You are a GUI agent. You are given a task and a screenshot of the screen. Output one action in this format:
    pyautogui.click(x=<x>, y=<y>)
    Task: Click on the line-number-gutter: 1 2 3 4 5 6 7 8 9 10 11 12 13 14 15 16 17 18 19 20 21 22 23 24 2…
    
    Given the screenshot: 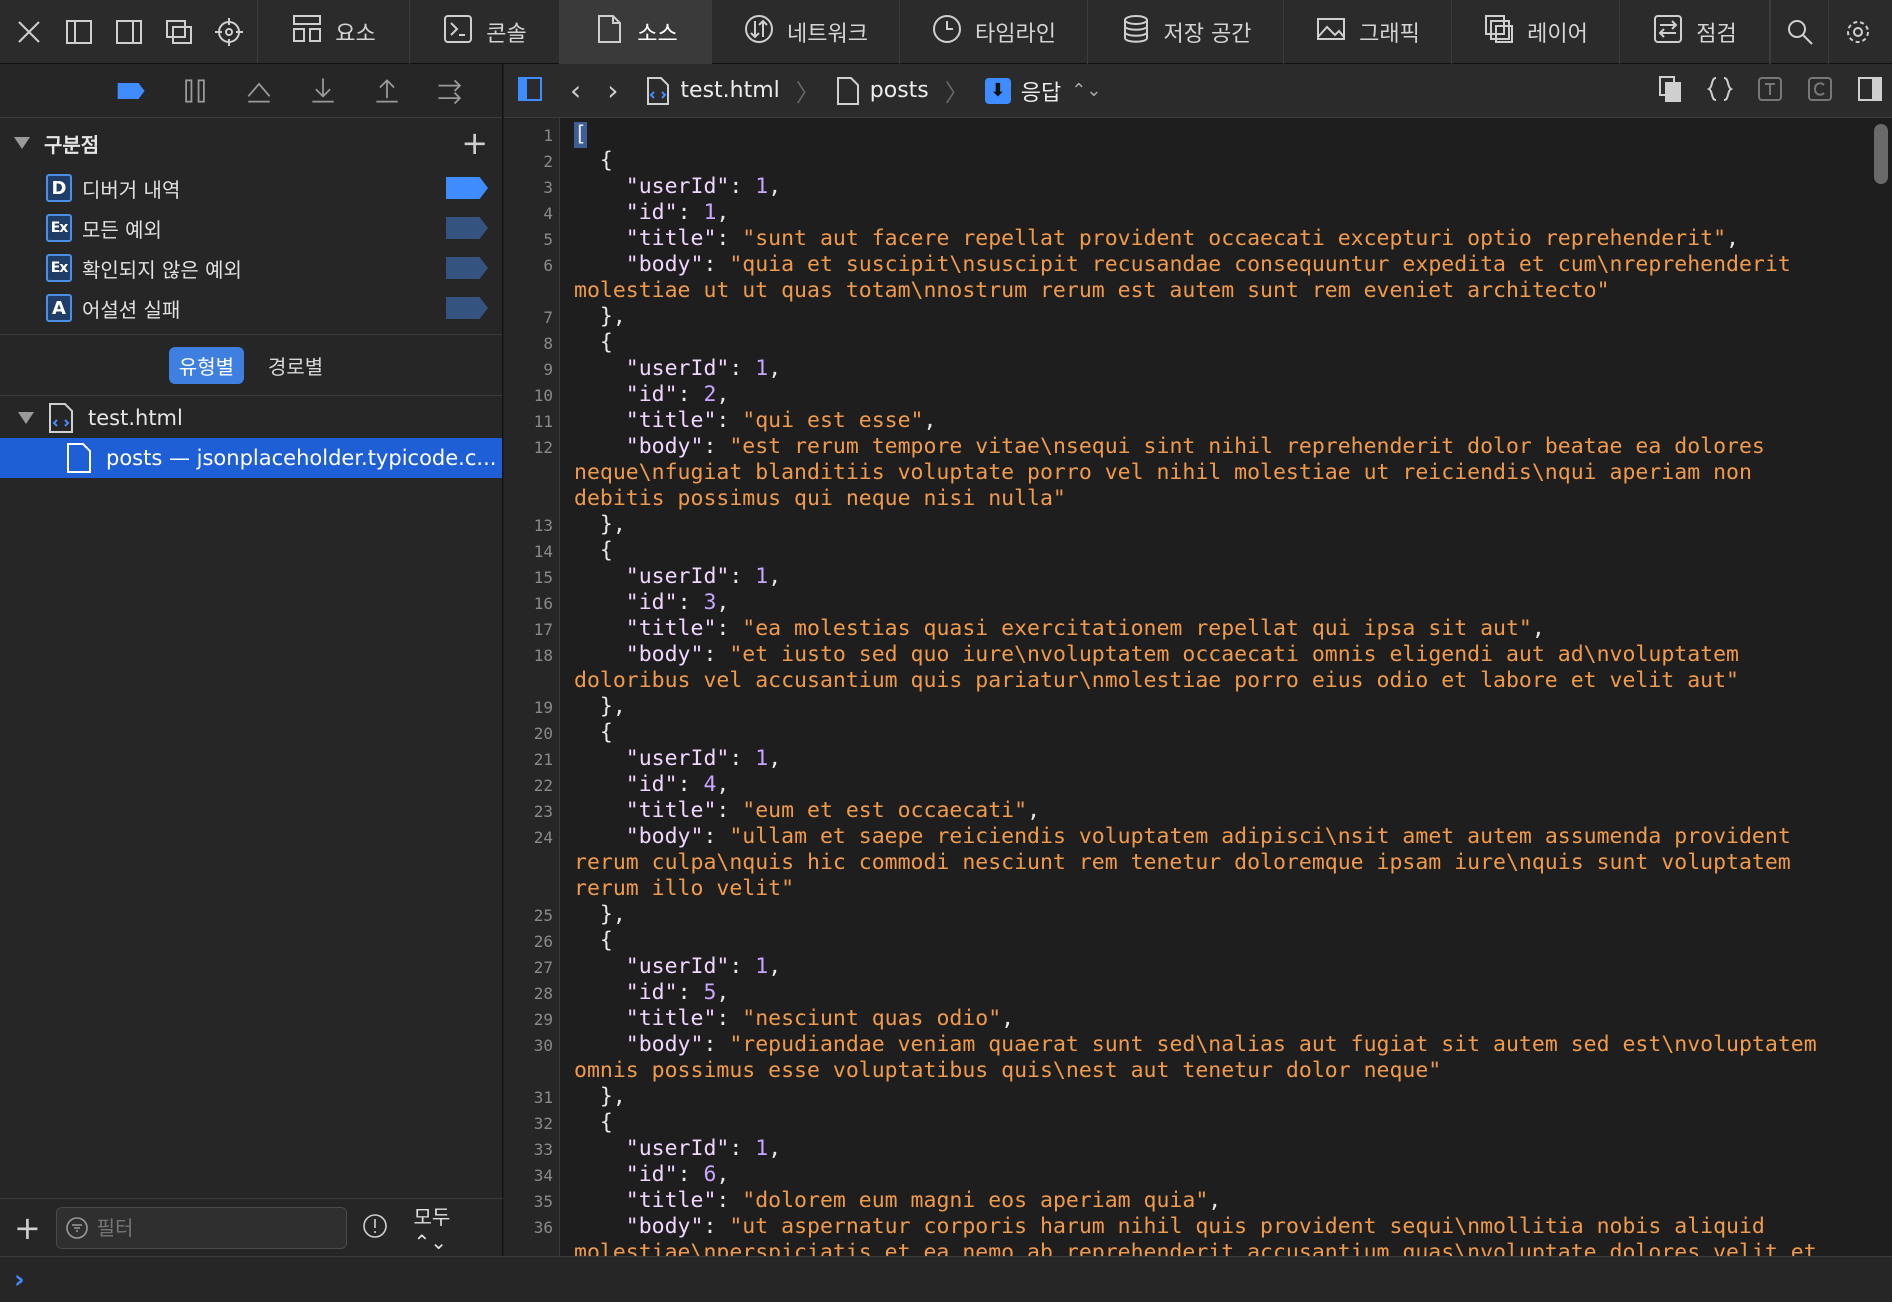 What is the action you would take?
    pyautogui.click(x=532, y=687)
    